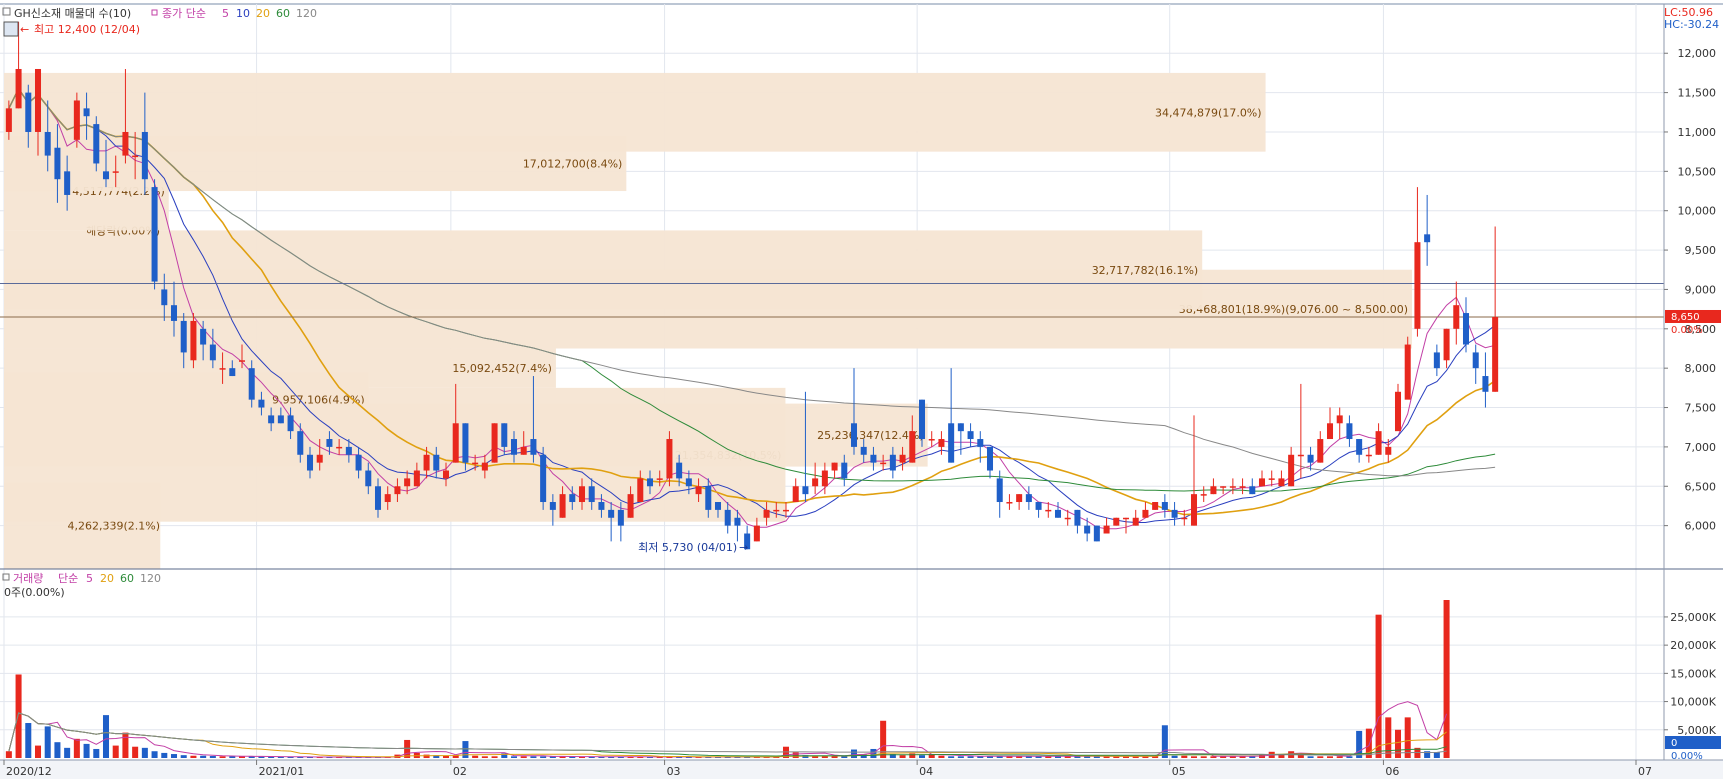 The height and width of the screenshot is (783, 1723). Describe the element at coordinates (34, 592) in the screenshot. I see `volume-value-label: 0주(0.00%)` at that location.